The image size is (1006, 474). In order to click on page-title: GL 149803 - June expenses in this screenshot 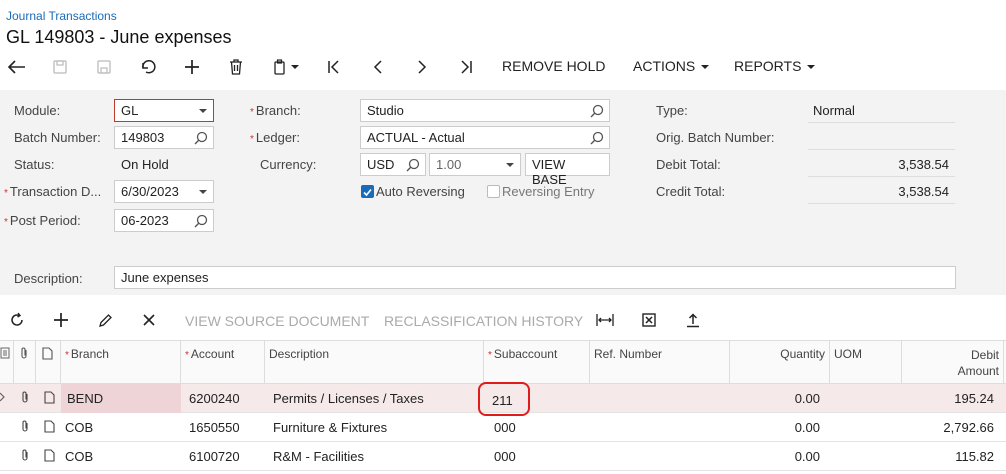, I will do `click(119, 37)`.